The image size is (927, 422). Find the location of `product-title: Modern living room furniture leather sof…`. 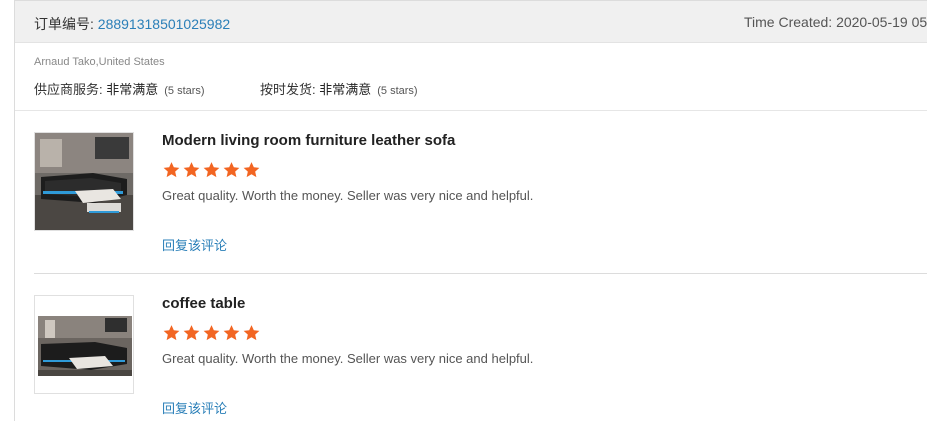

product-title: Modern living room furniture leather sof… is located at coordinates (308, 140).